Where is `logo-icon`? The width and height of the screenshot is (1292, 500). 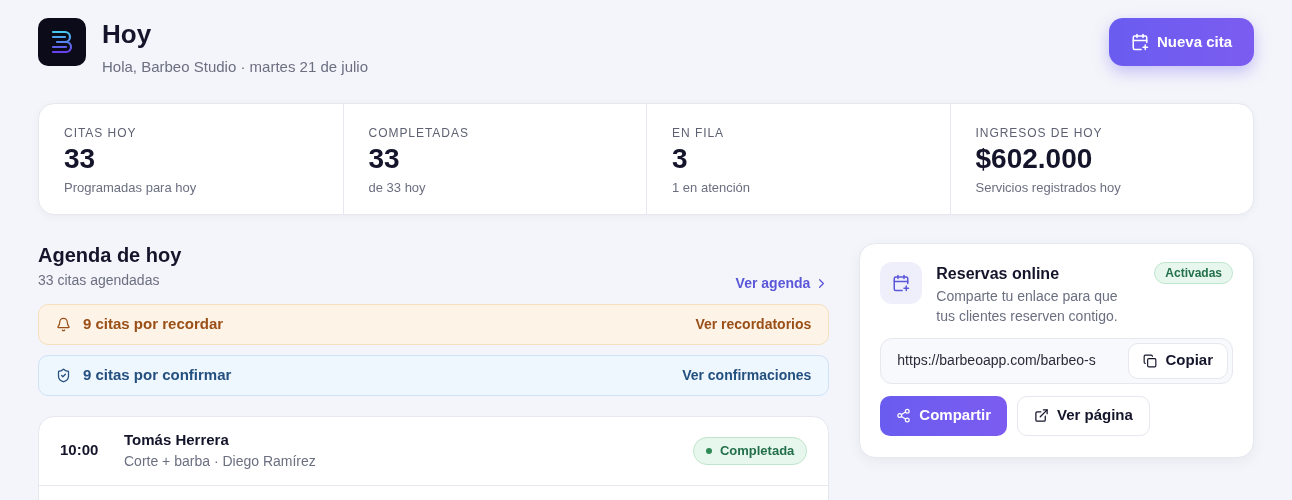 logo-icon is located at coordinates (62, 42).